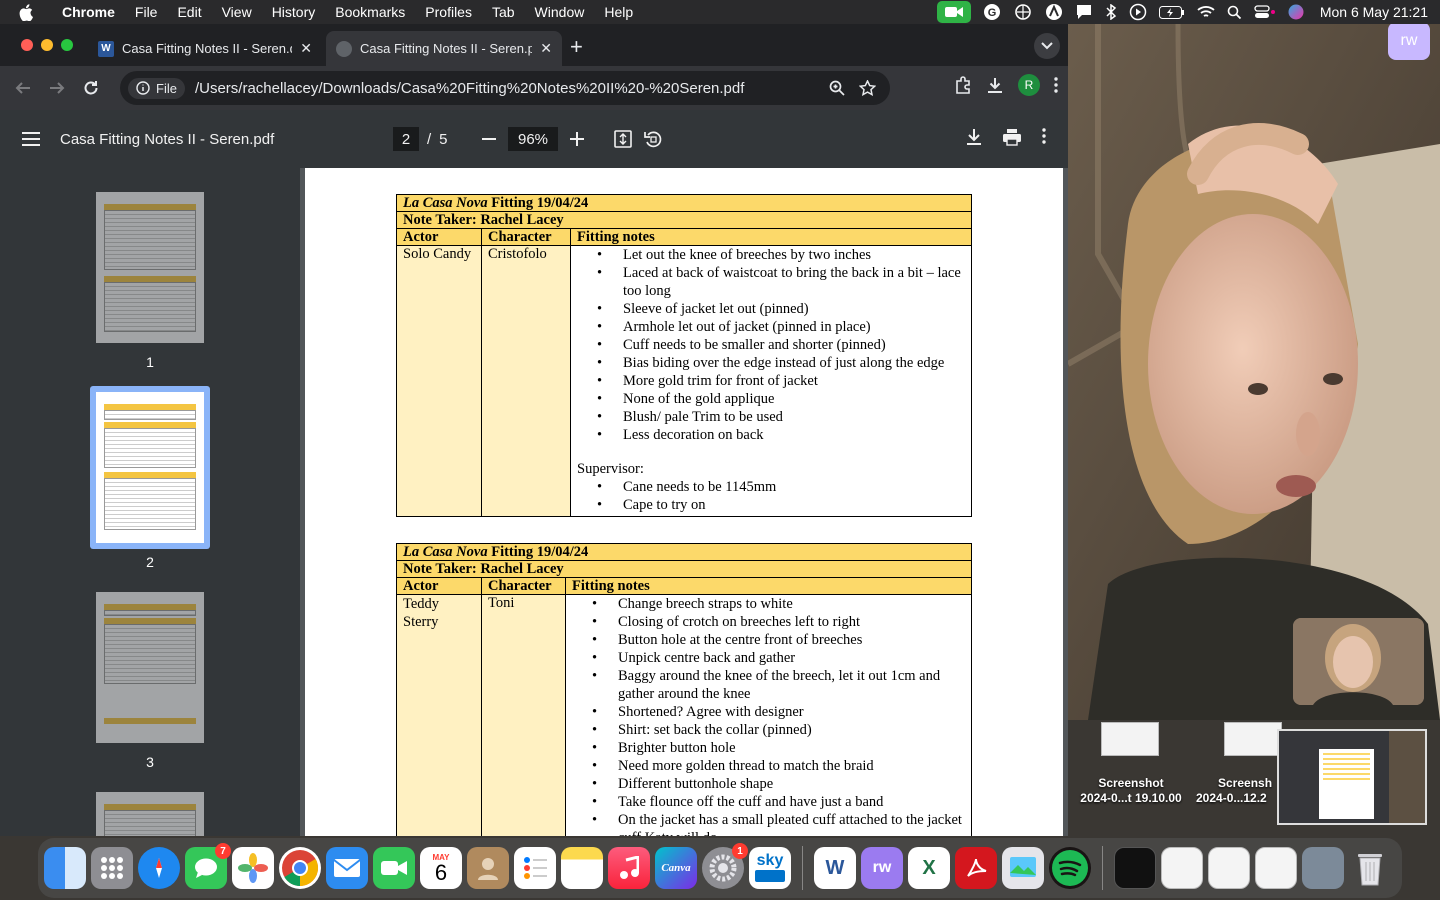  I want to click on dock-excel-icon: X, so click(929, 868).